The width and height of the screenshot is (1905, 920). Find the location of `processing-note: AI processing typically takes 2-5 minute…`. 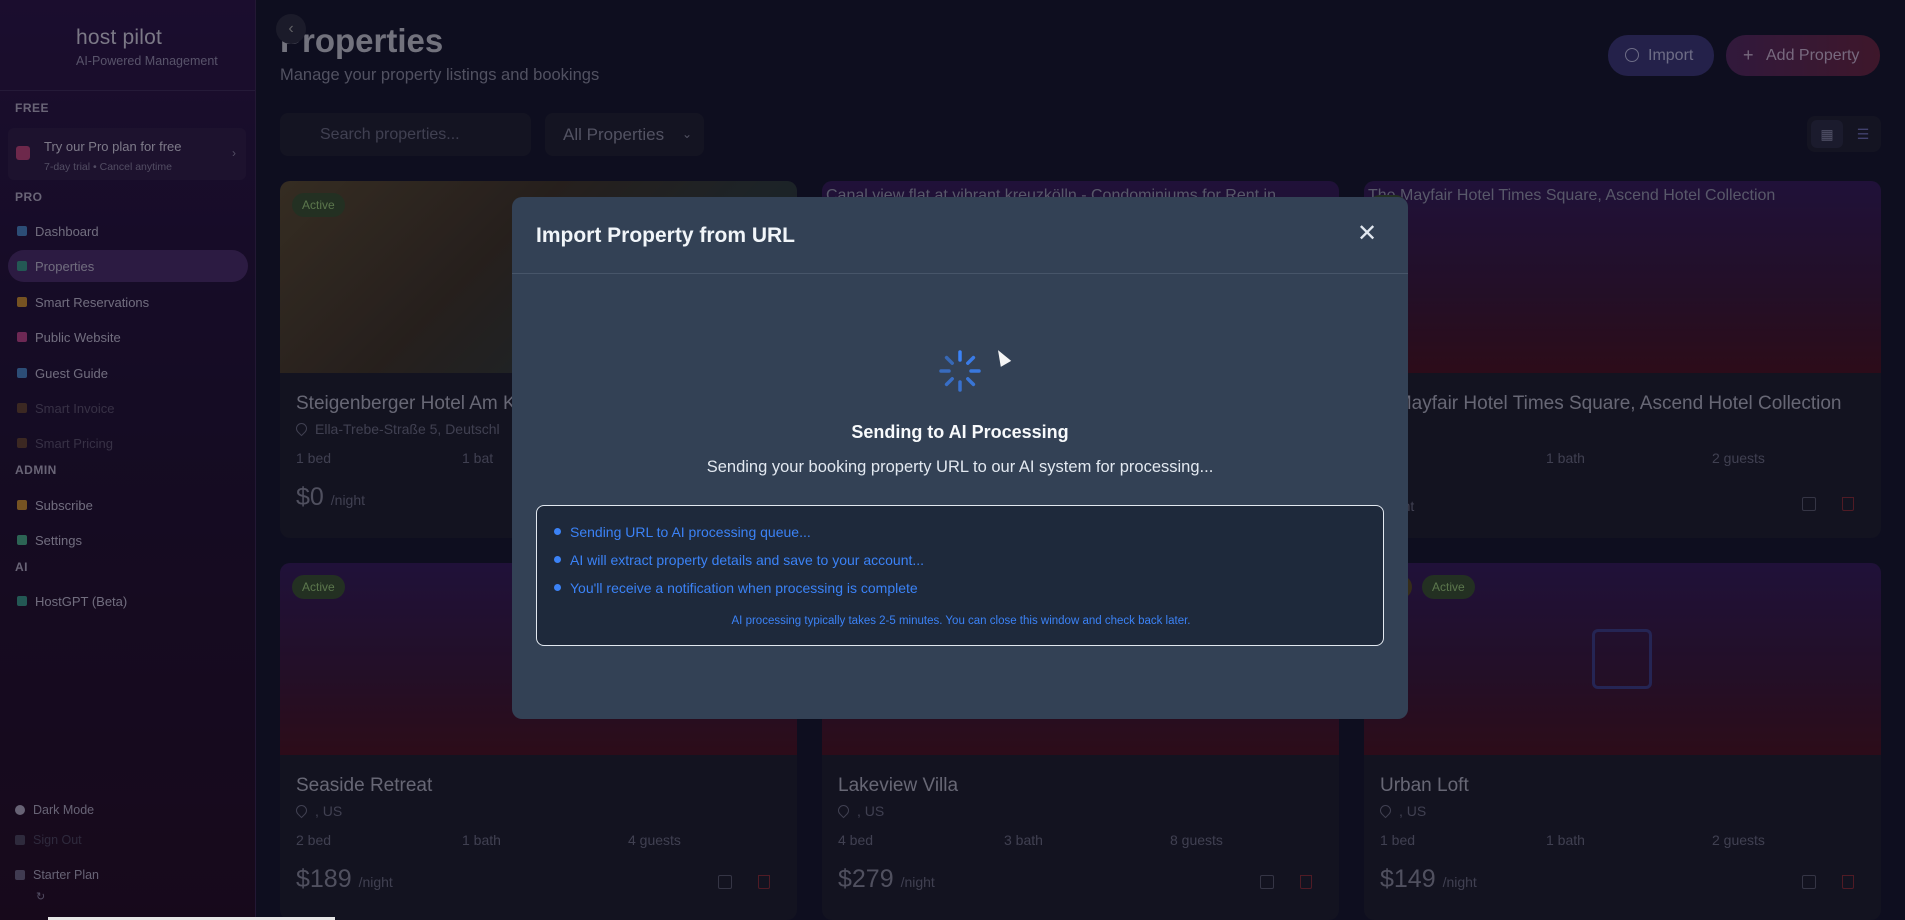

processing-note: AI processing typically takes 2-5 minute… is located at coordinates (961, 621).